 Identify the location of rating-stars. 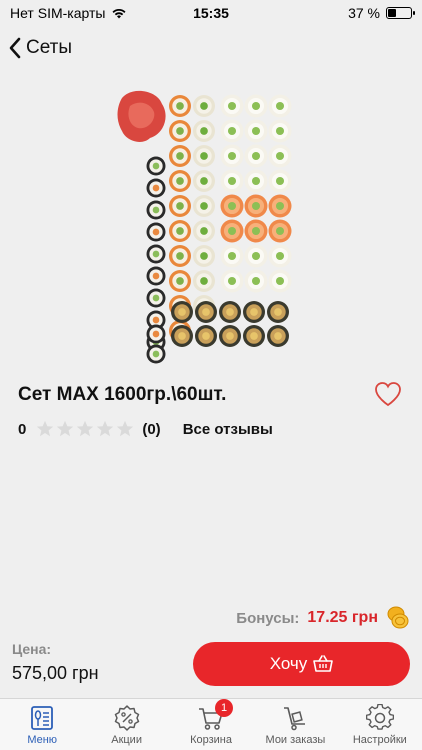
(85, 429).